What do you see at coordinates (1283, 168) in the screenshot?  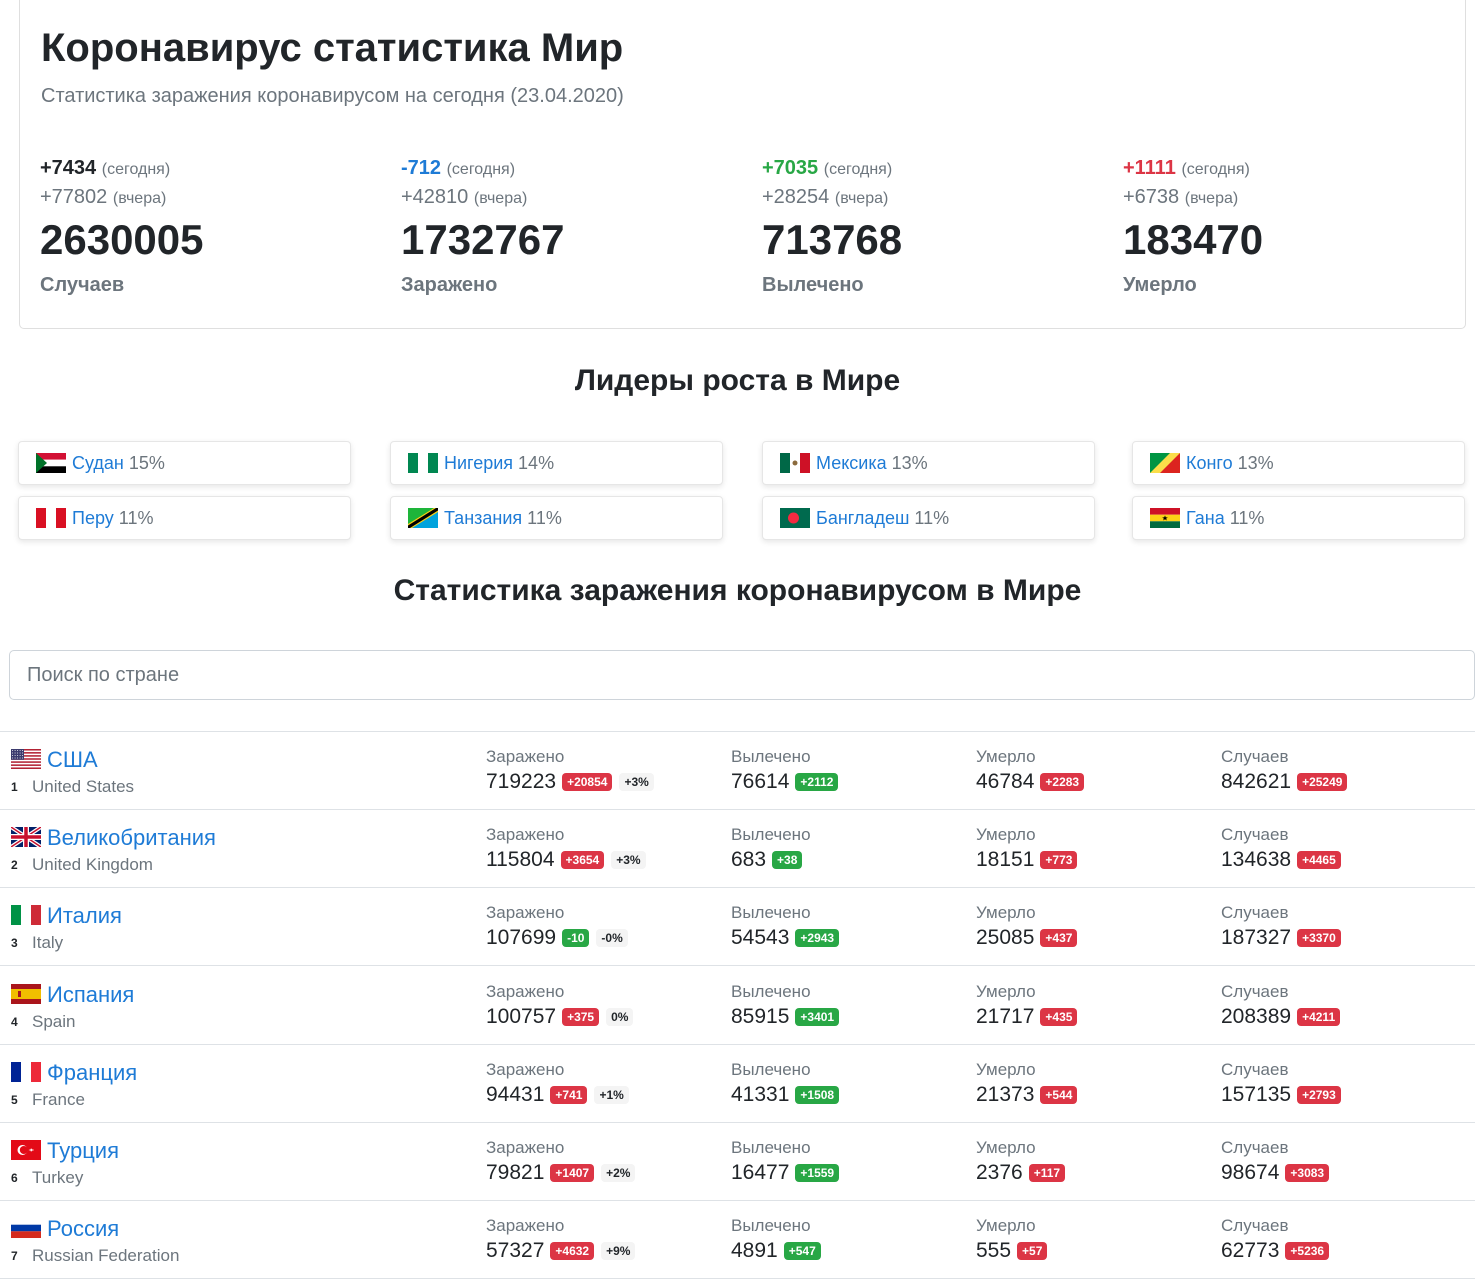 I see `stat-today: +1111 (сегодня)` at bounding box center [1283, 168].